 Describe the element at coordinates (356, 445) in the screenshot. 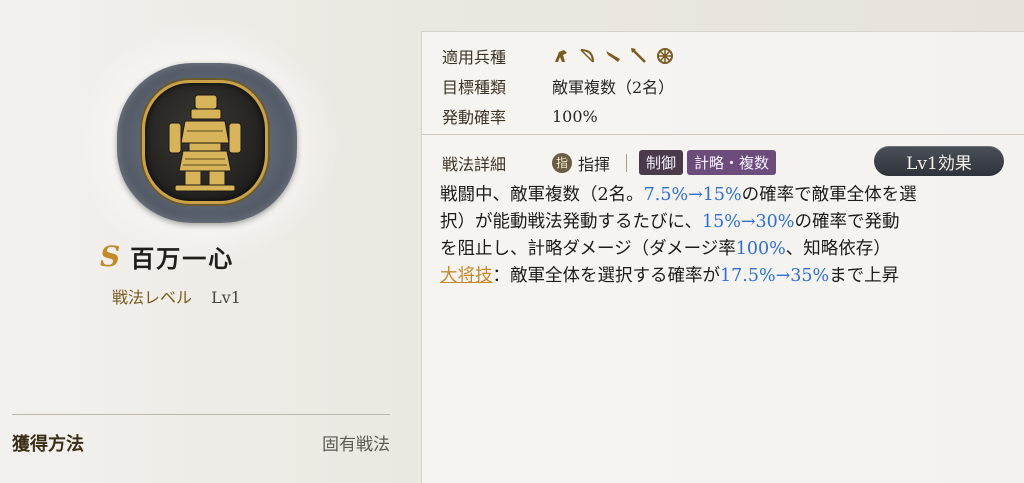

I see `acquisition-value: 固有戦法` at that location.